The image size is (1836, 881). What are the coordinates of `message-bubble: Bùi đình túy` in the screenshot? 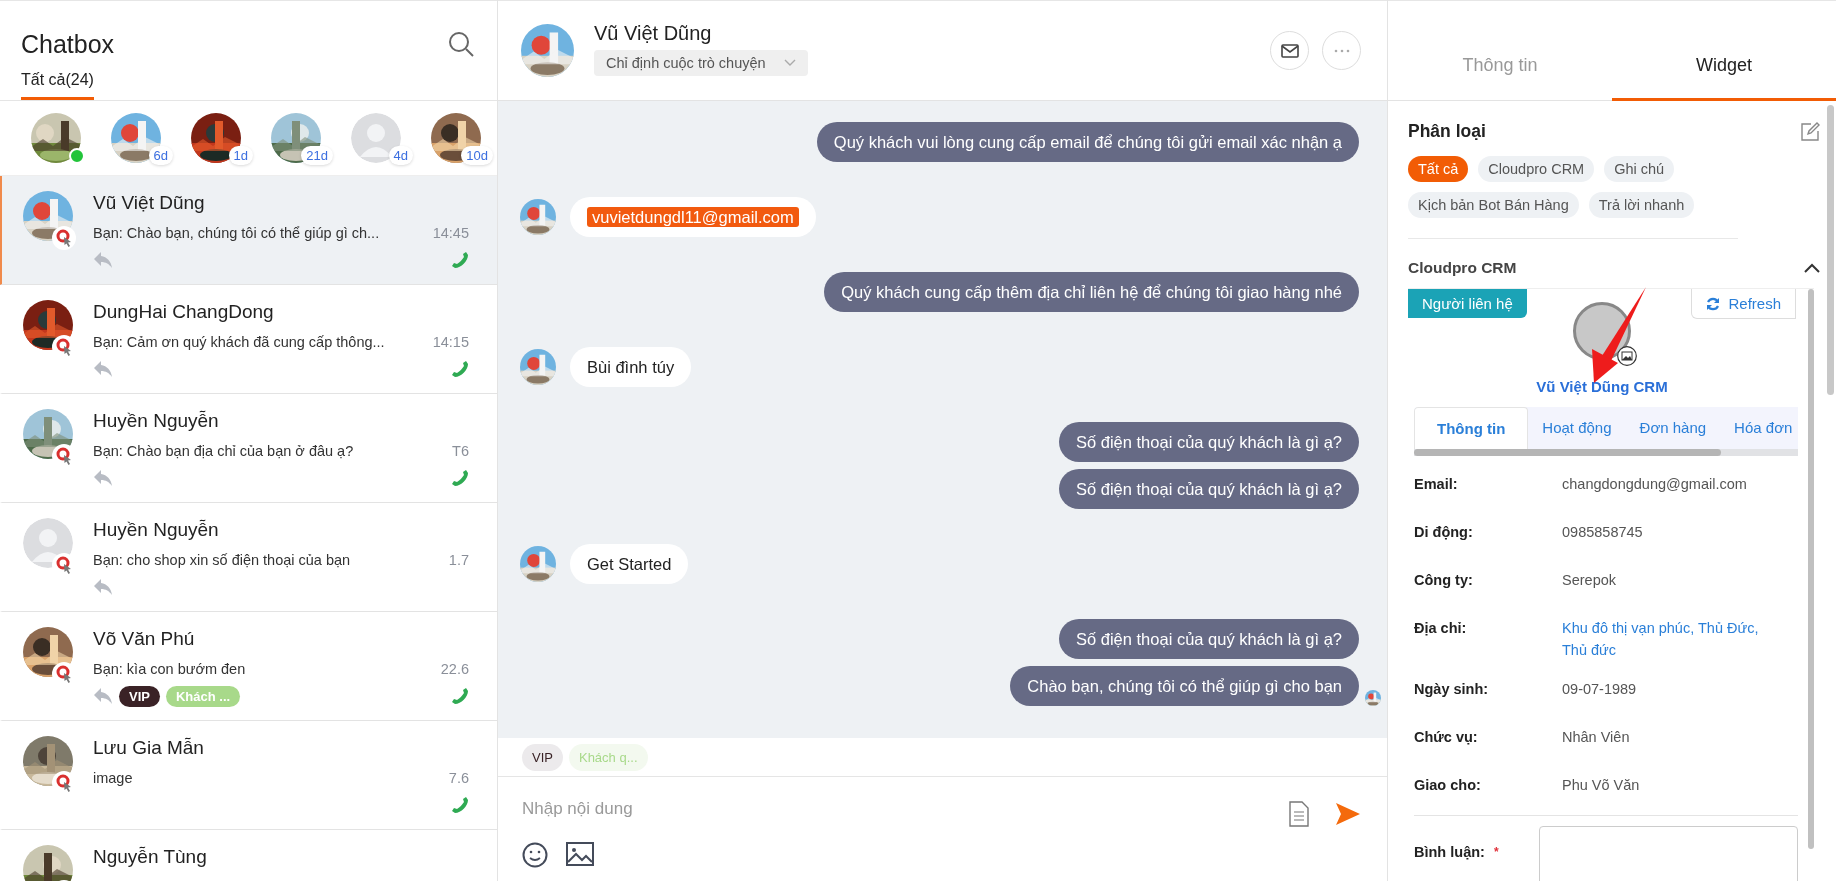 It's located at (631, 367).